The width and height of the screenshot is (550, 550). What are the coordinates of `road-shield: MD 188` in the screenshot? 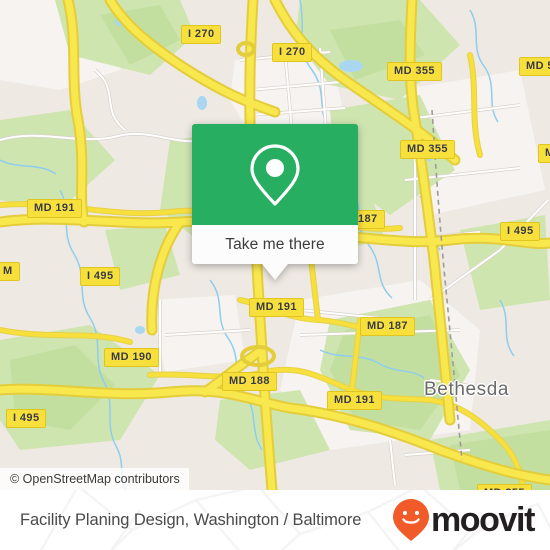 It's located at (249, 381).